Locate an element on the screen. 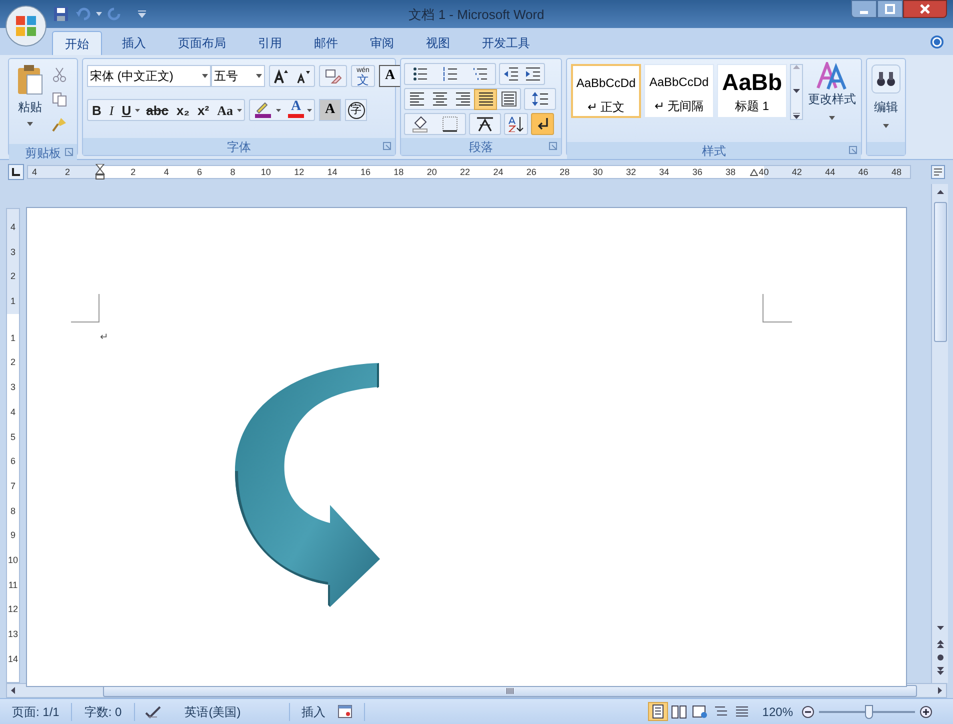 The image size is (953, 724). ruler-number: 36 is located at coordinates (697, 172).